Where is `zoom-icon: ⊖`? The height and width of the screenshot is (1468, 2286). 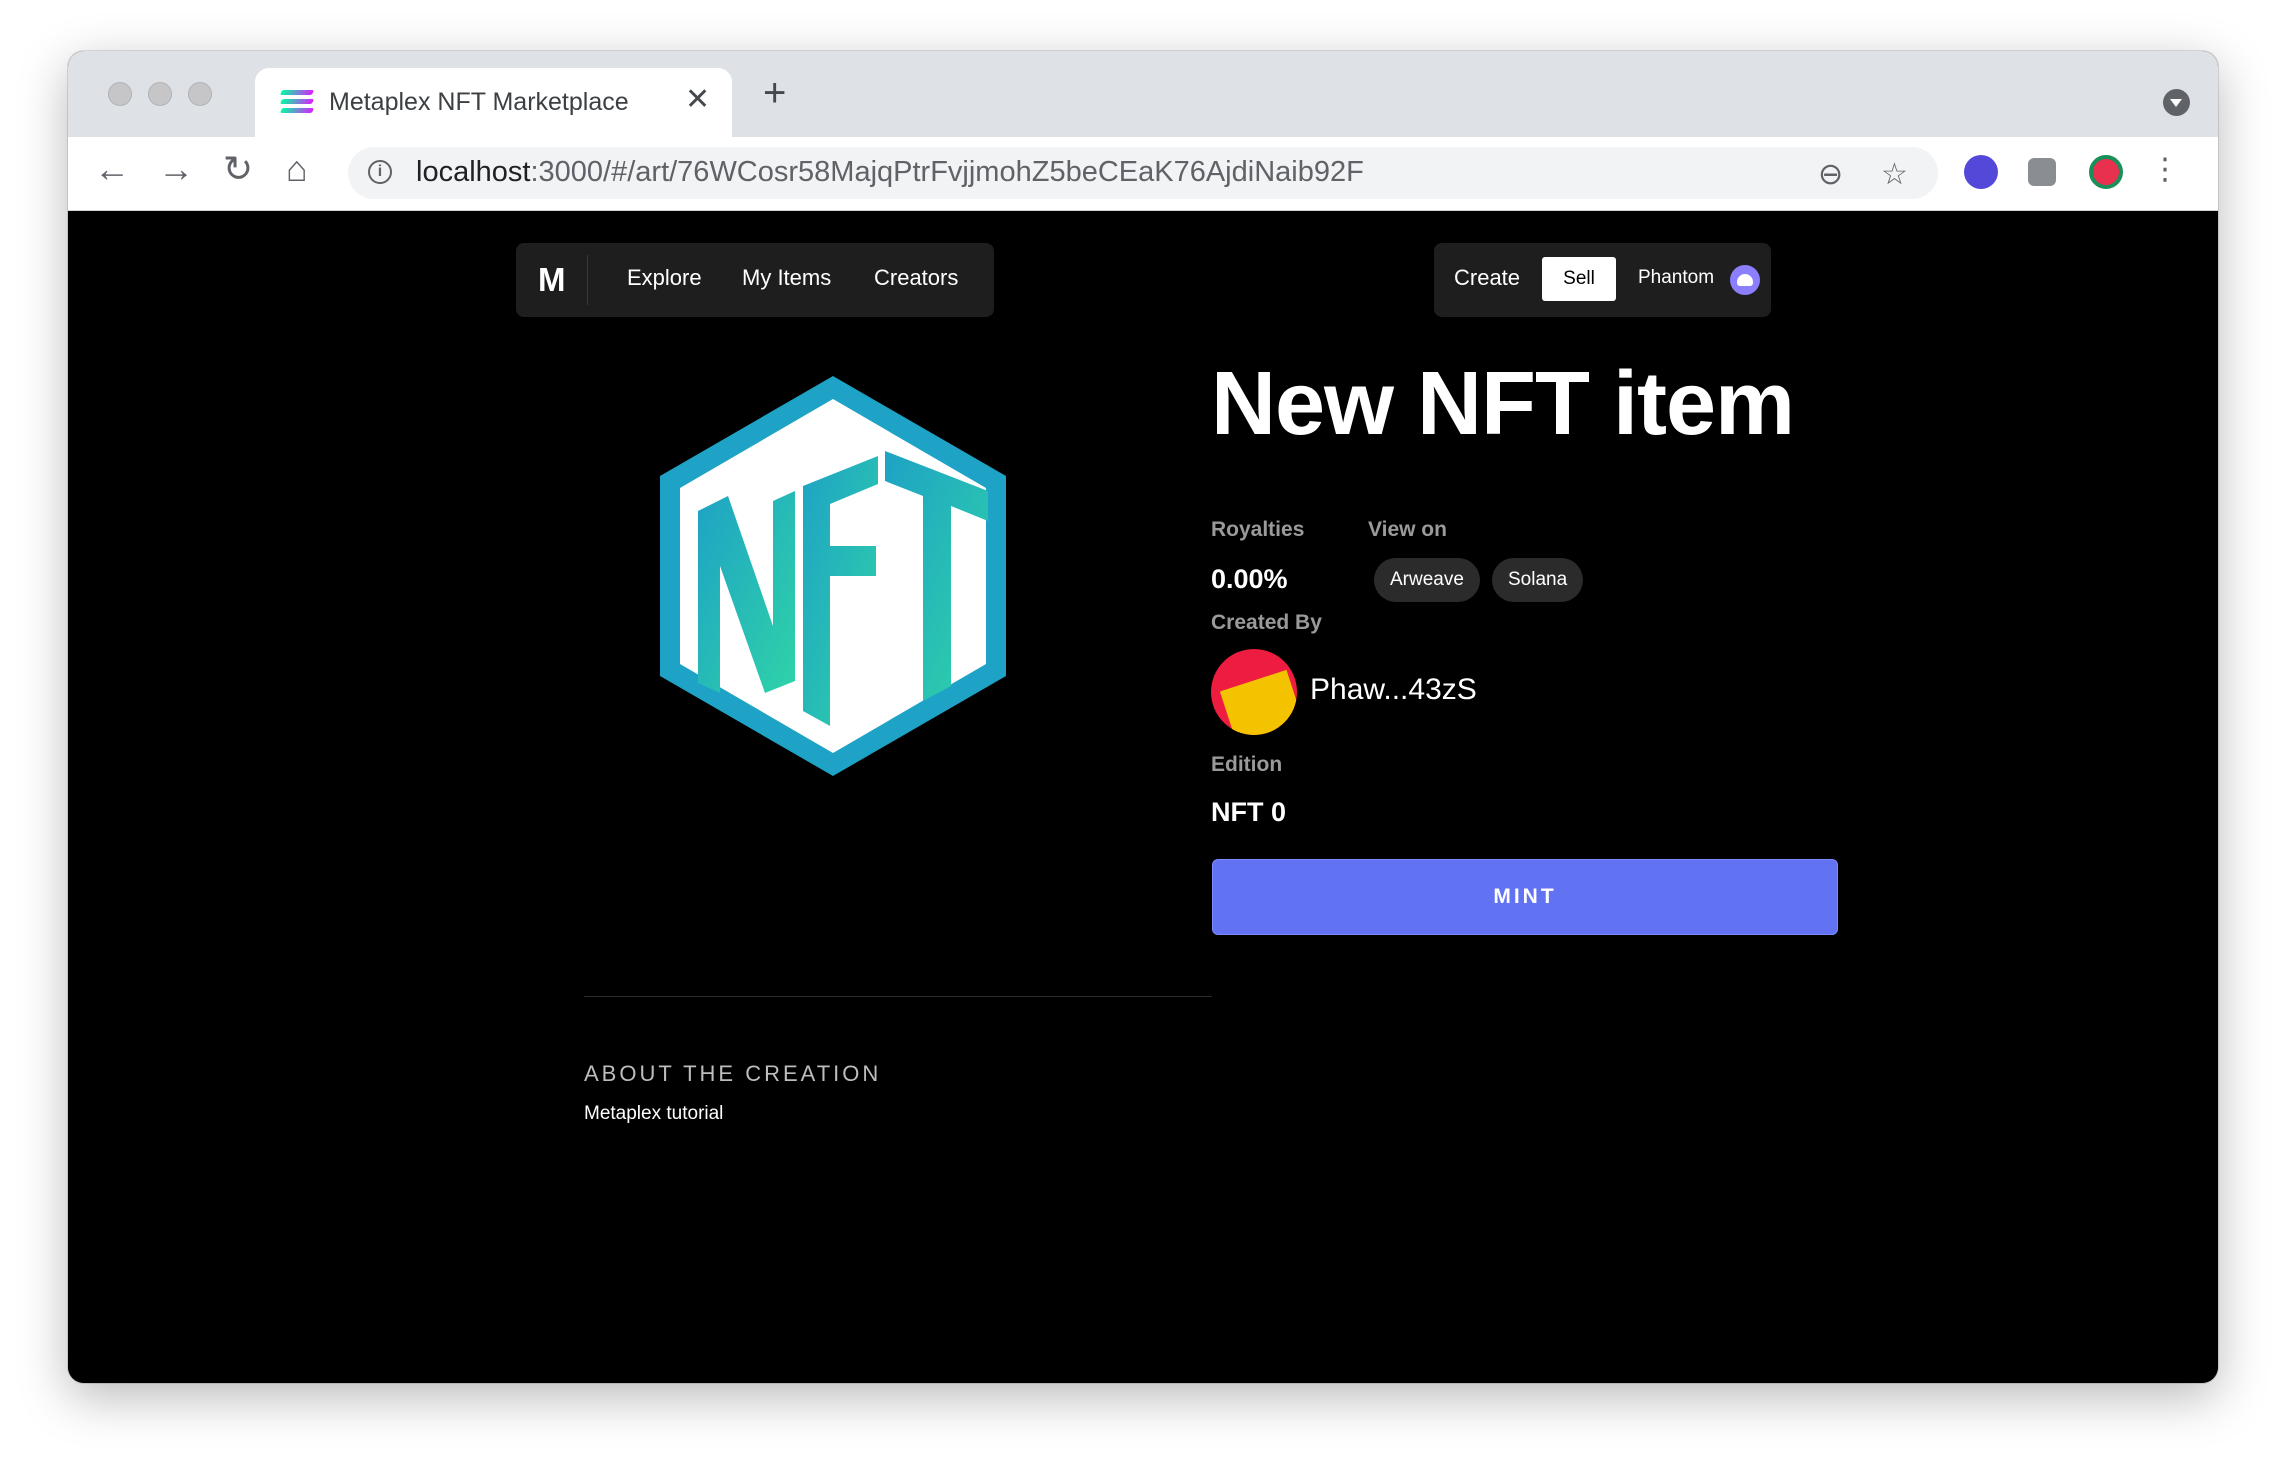
zoom-icon: ⊖ is located at coordinates (1830, 174).